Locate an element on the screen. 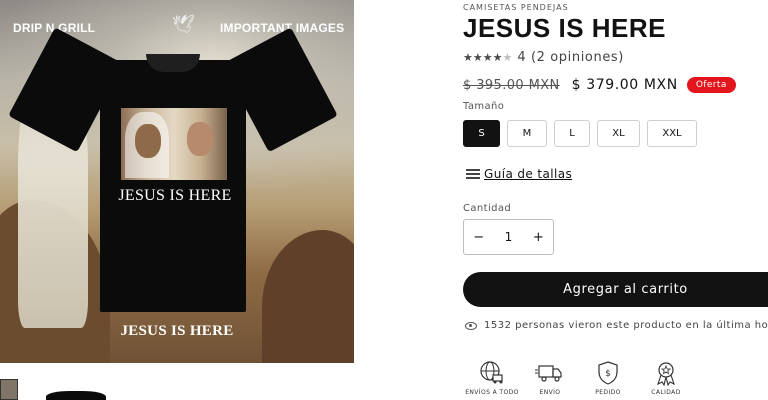 The height and width of the screenshot is (400, 768). size-option-label: S is located at coordinates (481, 133).